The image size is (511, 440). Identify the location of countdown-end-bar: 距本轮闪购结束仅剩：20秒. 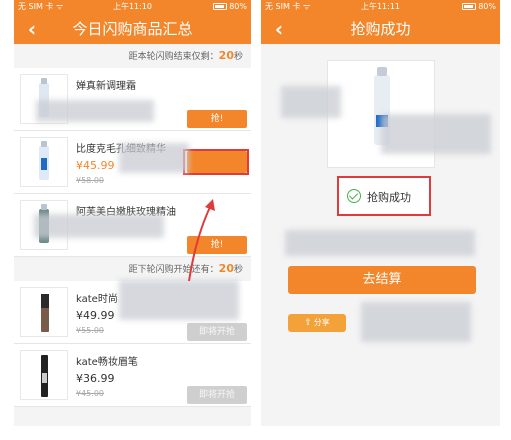
(132, 56).